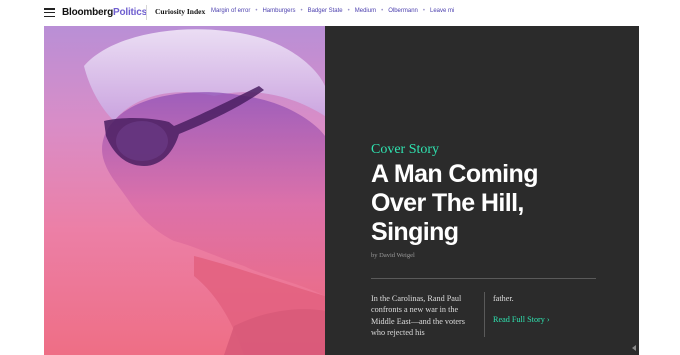 This screenshot has width=680, height=355. Describe the element at coordinates (49, 13) in the screenshot. I see `hamburger-menu-icon` at that location.